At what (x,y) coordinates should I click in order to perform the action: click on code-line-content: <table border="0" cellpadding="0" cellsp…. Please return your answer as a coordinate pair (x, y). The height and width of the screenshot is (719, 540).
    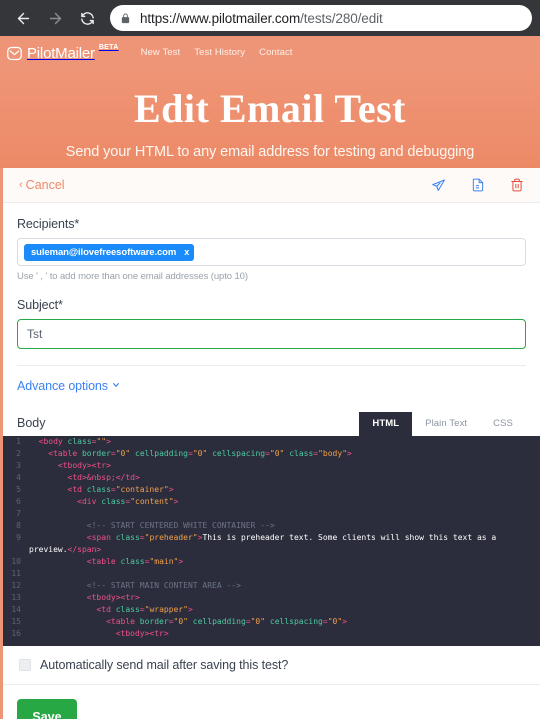
    Looking at the image, I should click on (200, 453).